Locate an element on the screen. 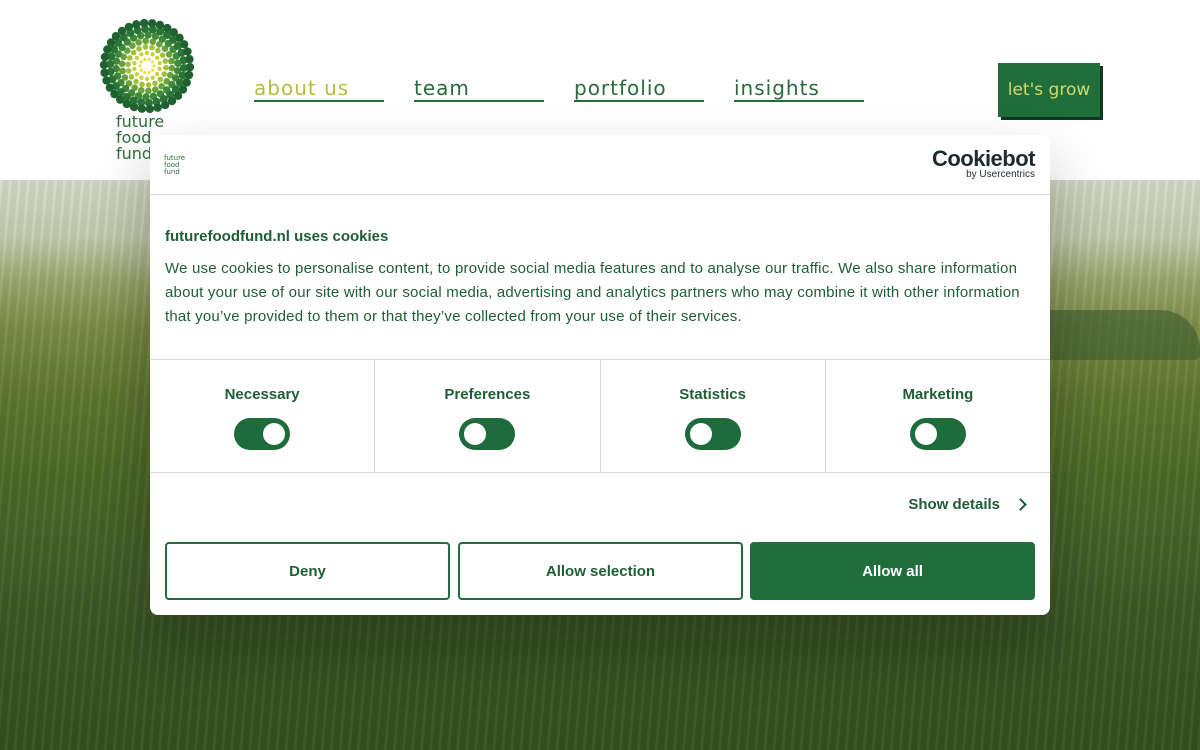 Image resolution: width=1200 pixels, height=750 pixels. allow-all-button: Allow all is located at coordinates (892, 571).